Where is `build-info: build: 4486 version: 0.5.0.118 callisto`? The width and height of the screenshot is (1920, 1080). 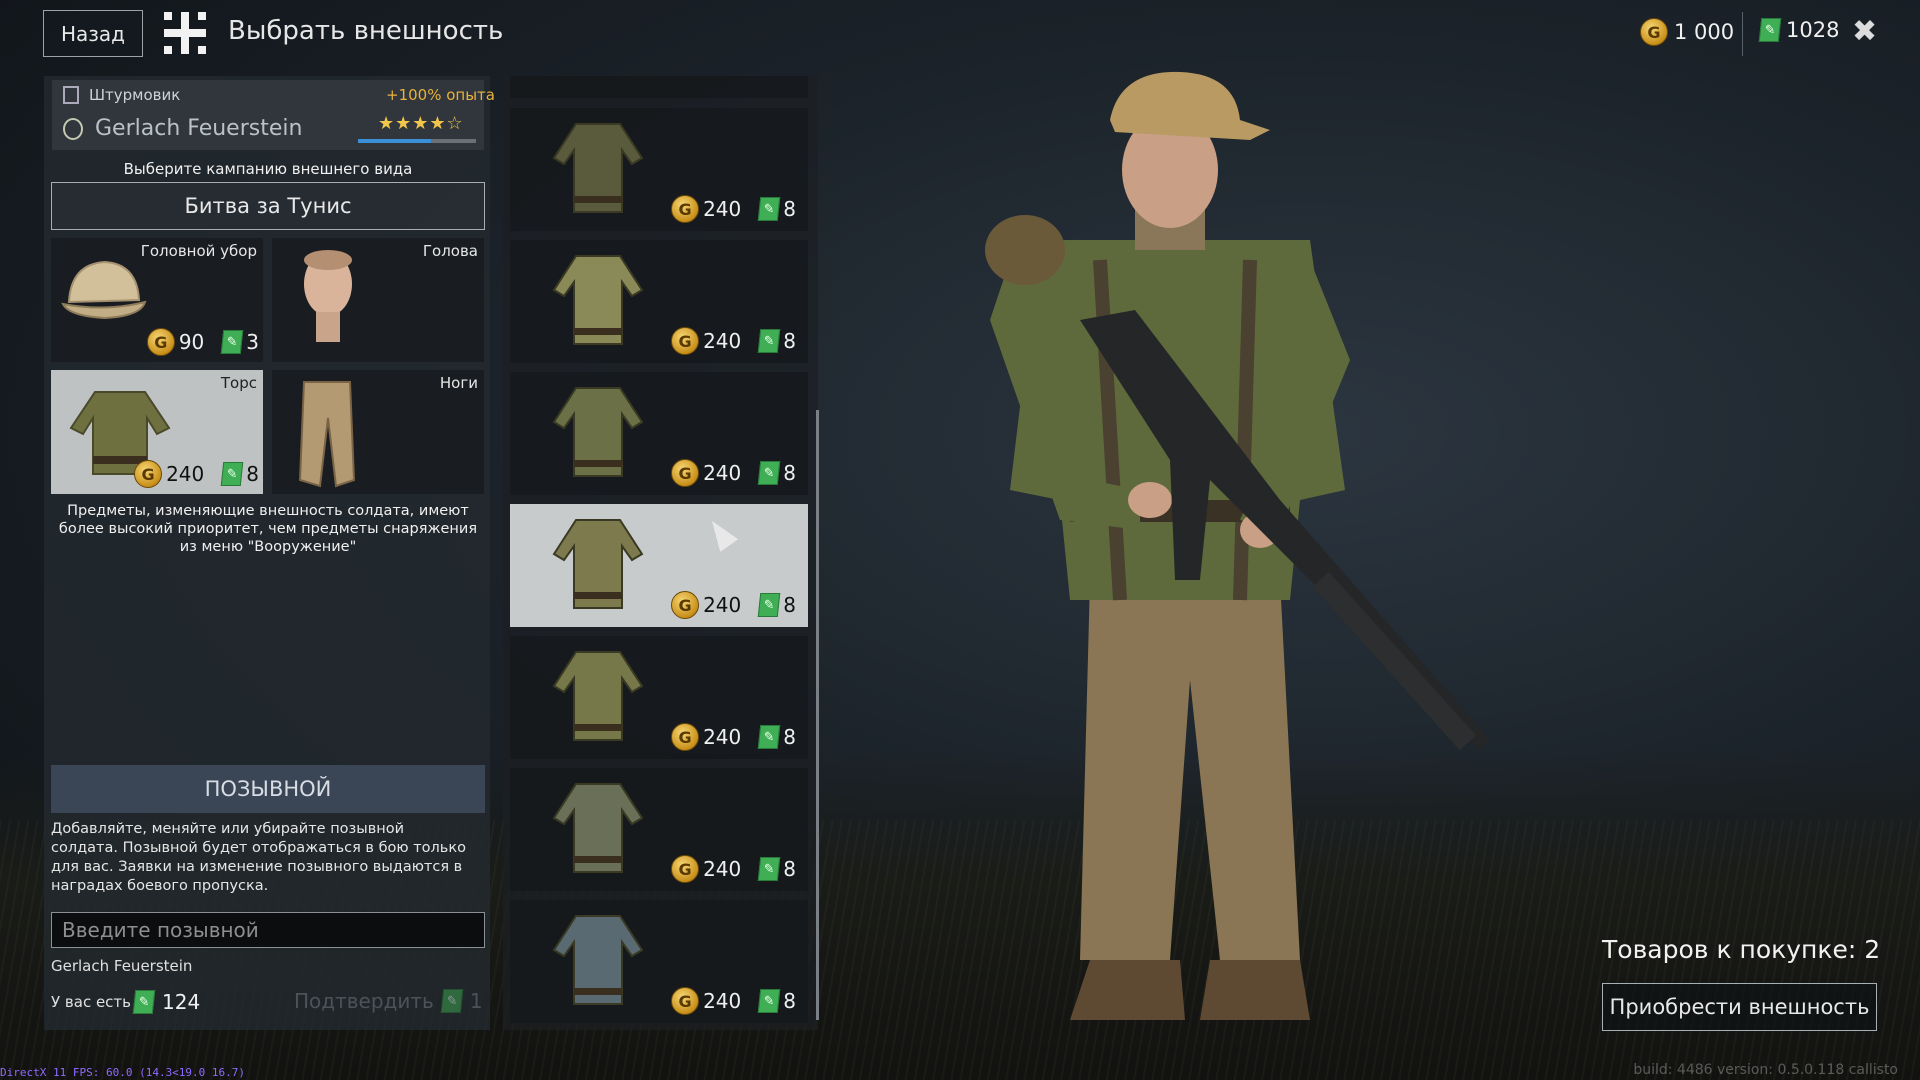
build-info: build: 4486 version: 0.5.0.118 callisto is located at coordinates (1765, 1070).